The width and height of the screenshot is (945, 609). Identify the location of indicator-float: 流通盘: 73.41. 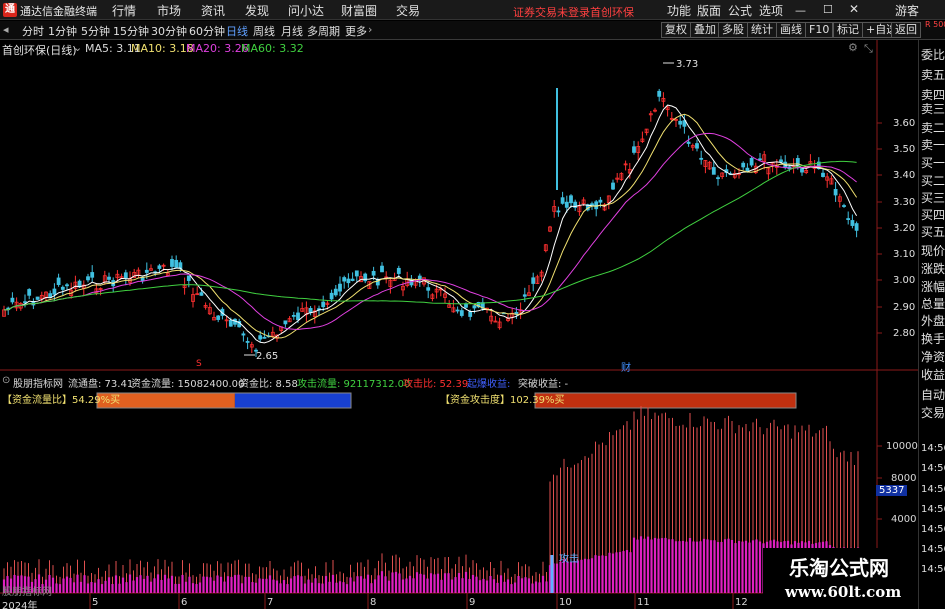
(101, 384).